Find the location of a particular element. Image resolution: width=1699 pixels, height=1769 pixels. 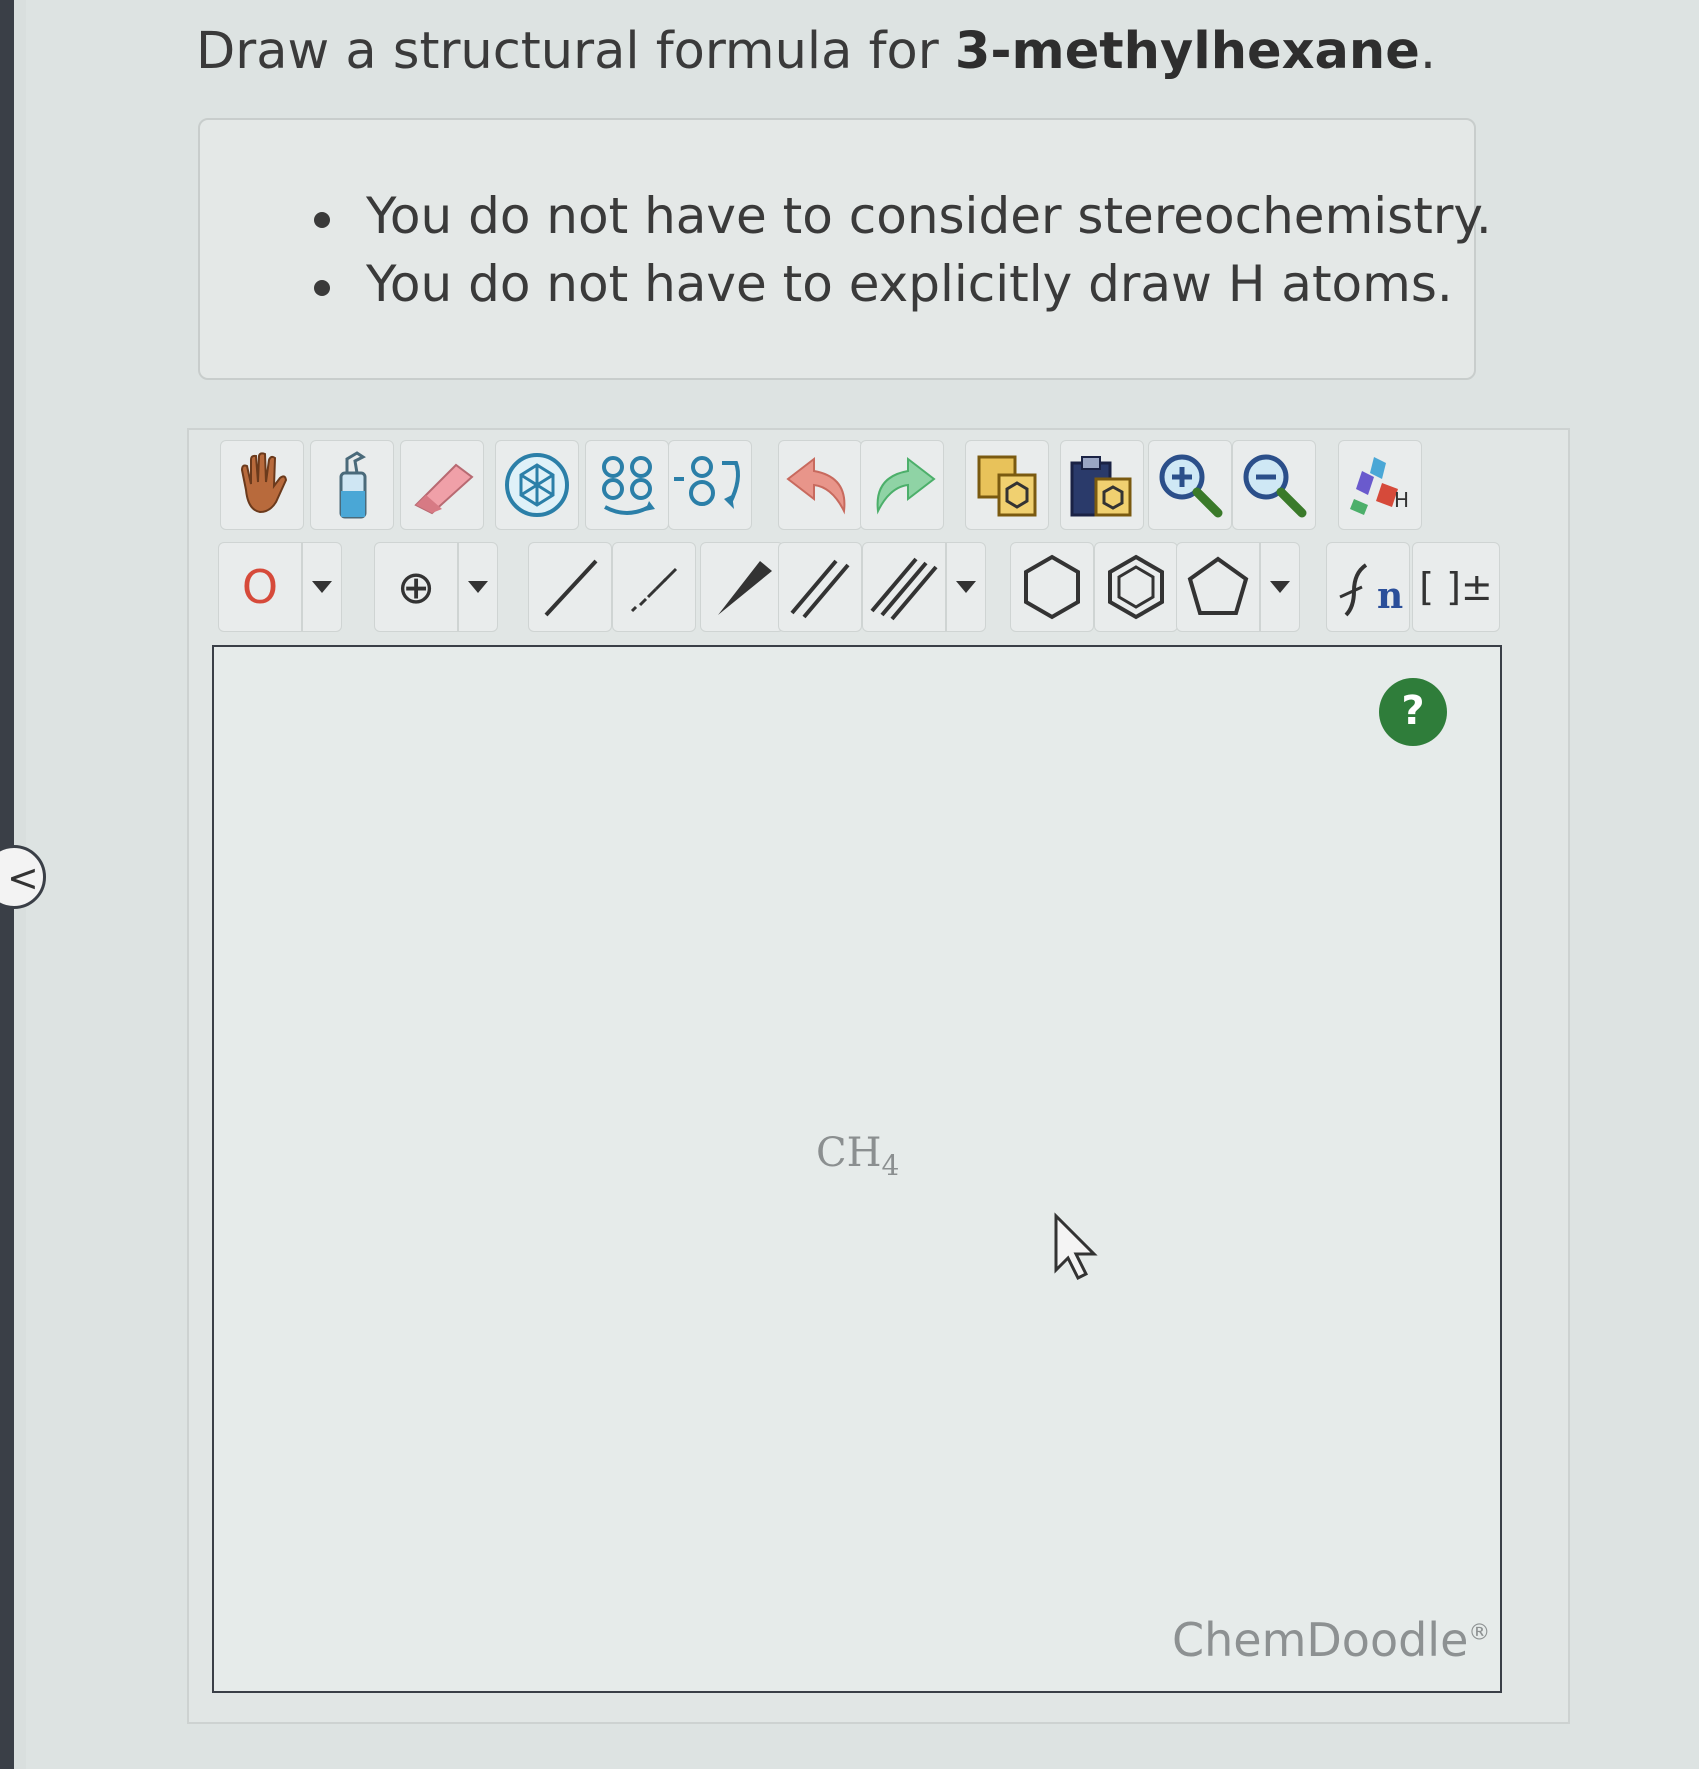

clean-button: H is located at coordinates (1380, 485).